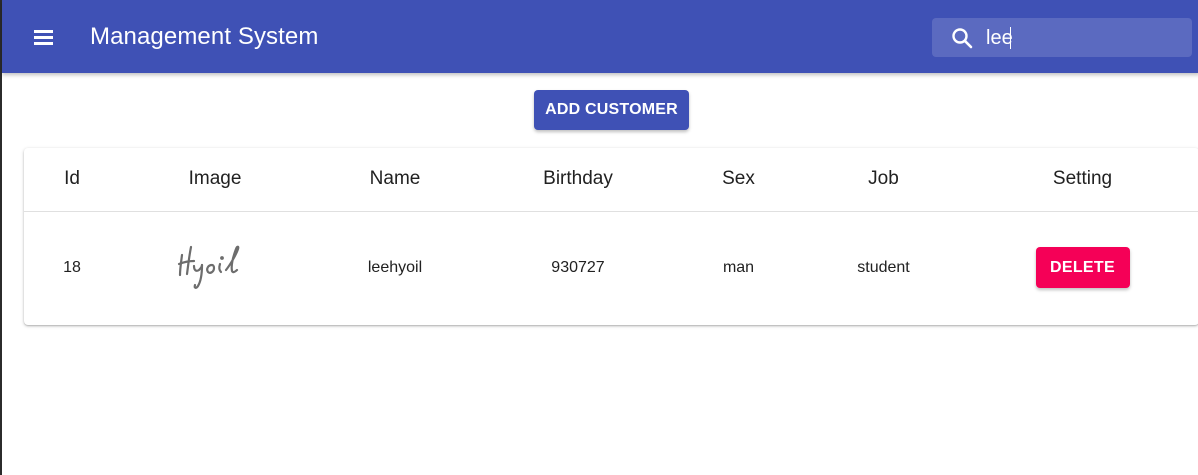 The image size is (1198, 475). Describe the element at coordinates (1082, 180) in the screenshot. I see `header-setting: Setting` at that location.